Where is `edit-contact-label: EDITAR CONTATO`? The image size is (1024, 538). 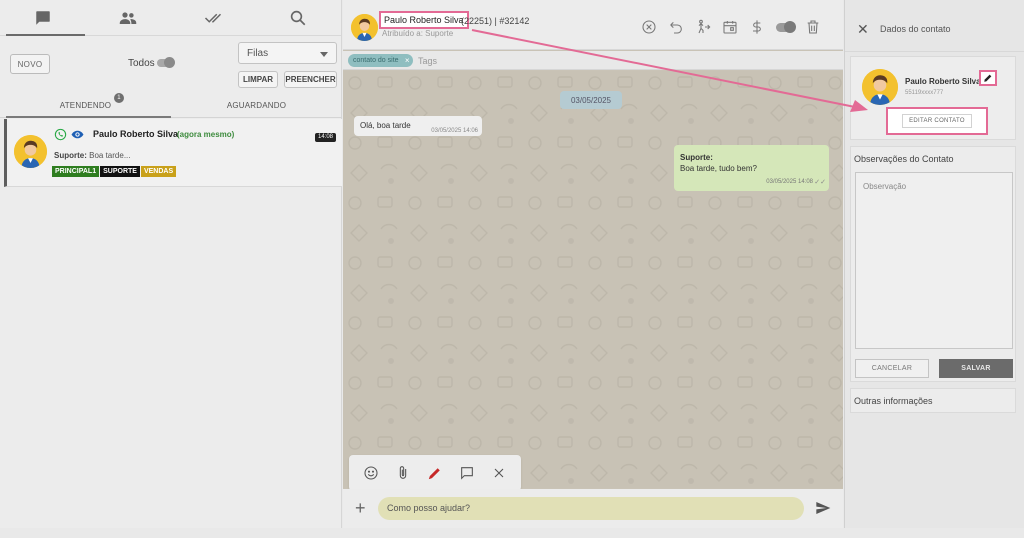
edit-contact-label: EDITAR CONTATO is located at coordinates (937, 121).